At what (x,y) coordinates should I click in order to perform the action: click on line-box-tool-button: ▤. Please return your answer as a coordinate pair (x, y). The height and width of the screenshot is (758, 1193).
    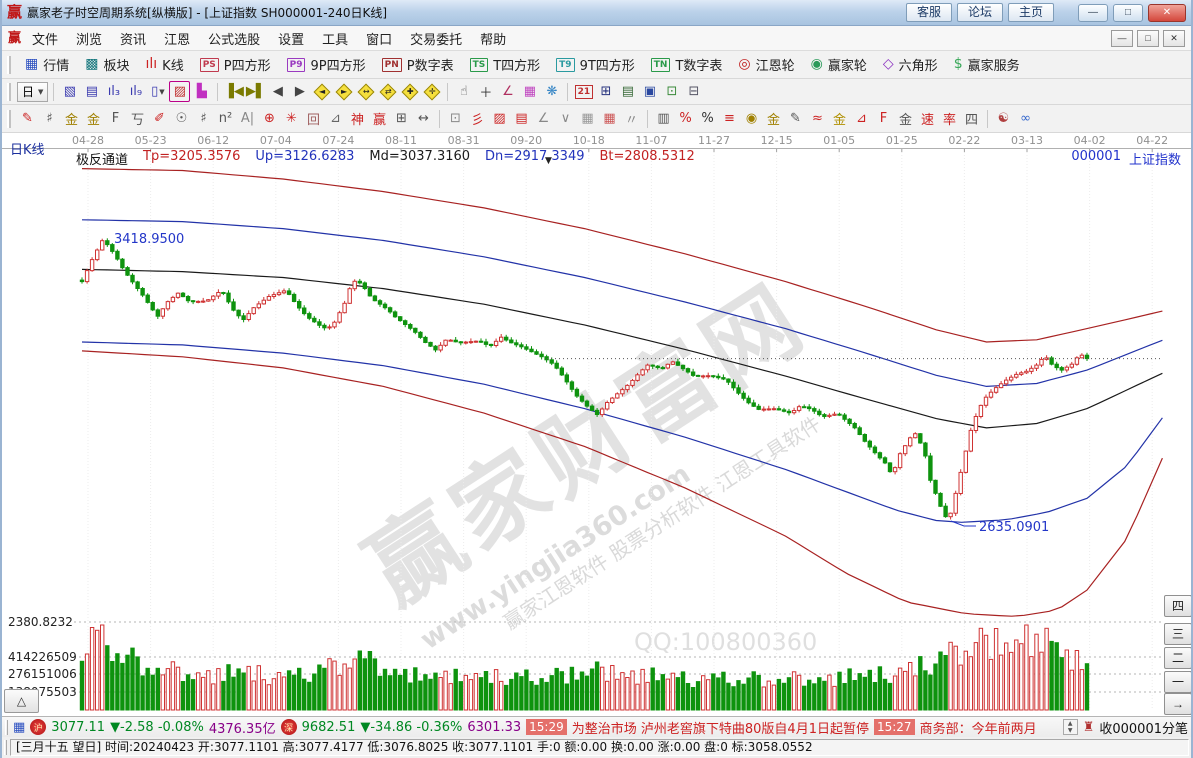
    Looking at the image, I should click on (521, 118).